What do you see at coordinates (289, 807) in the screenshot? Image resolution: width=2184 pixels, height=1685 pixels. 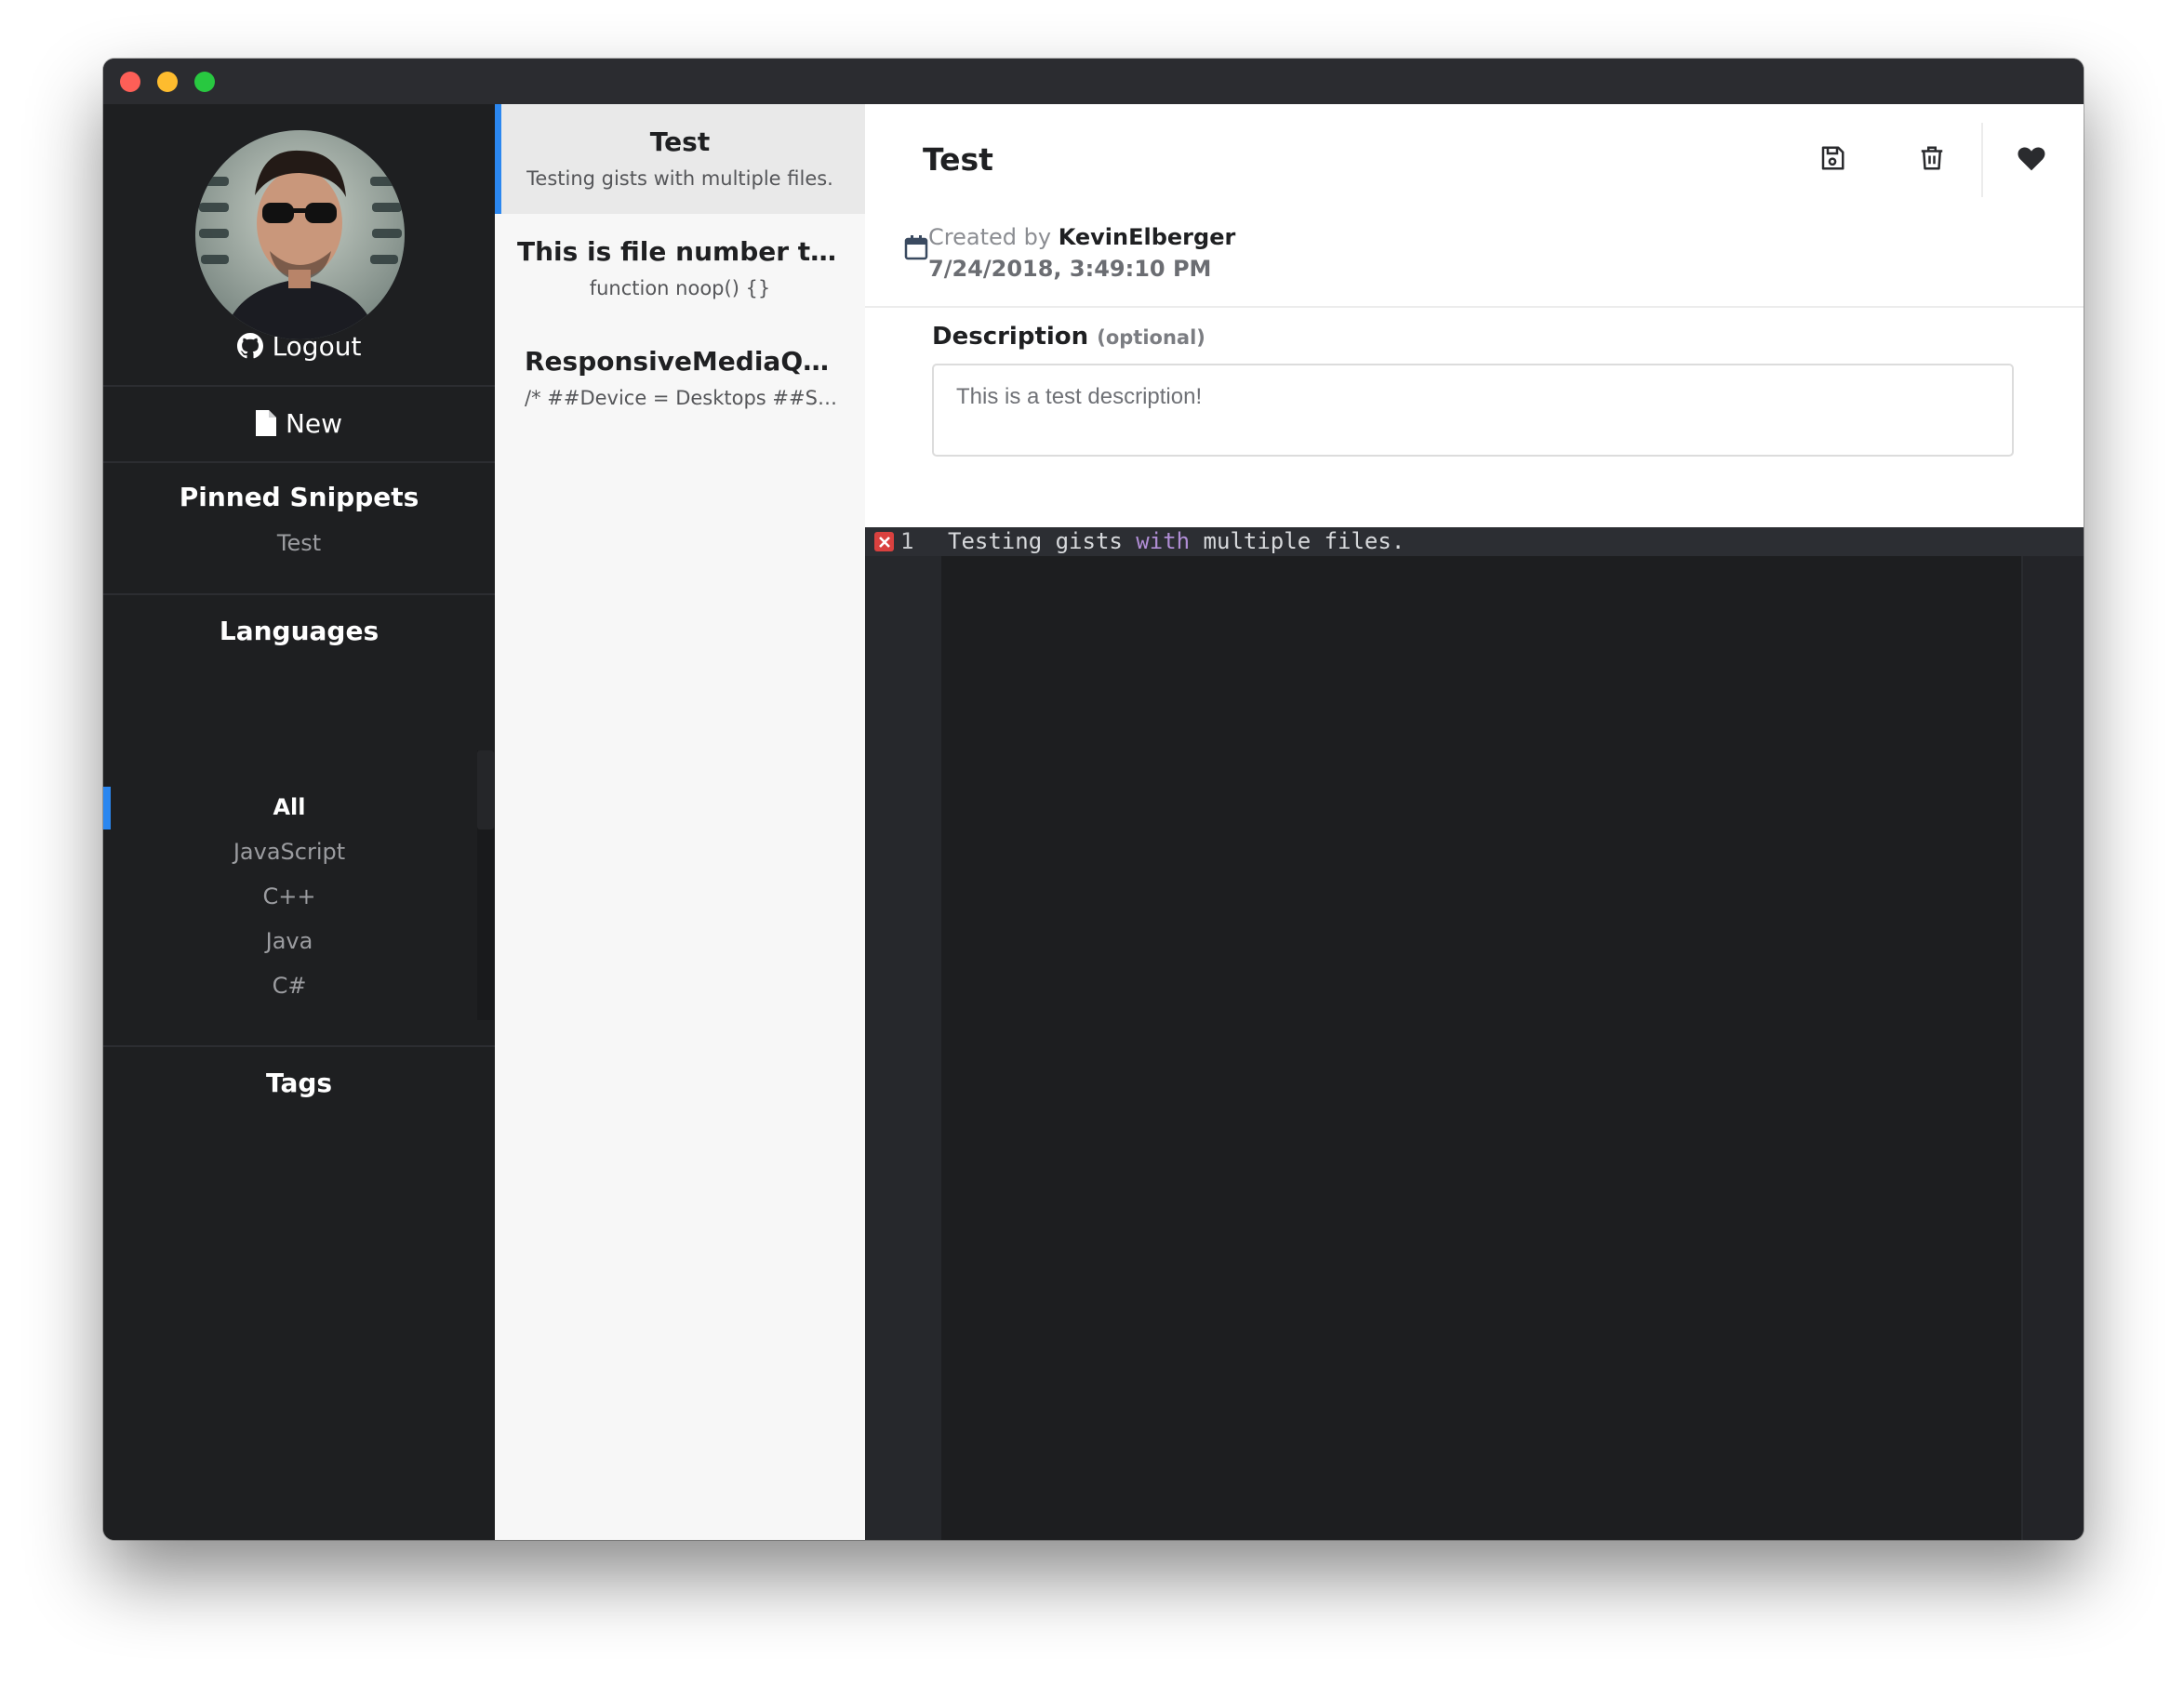 I see `language-item-all: All` at bounding box center [289, 807].